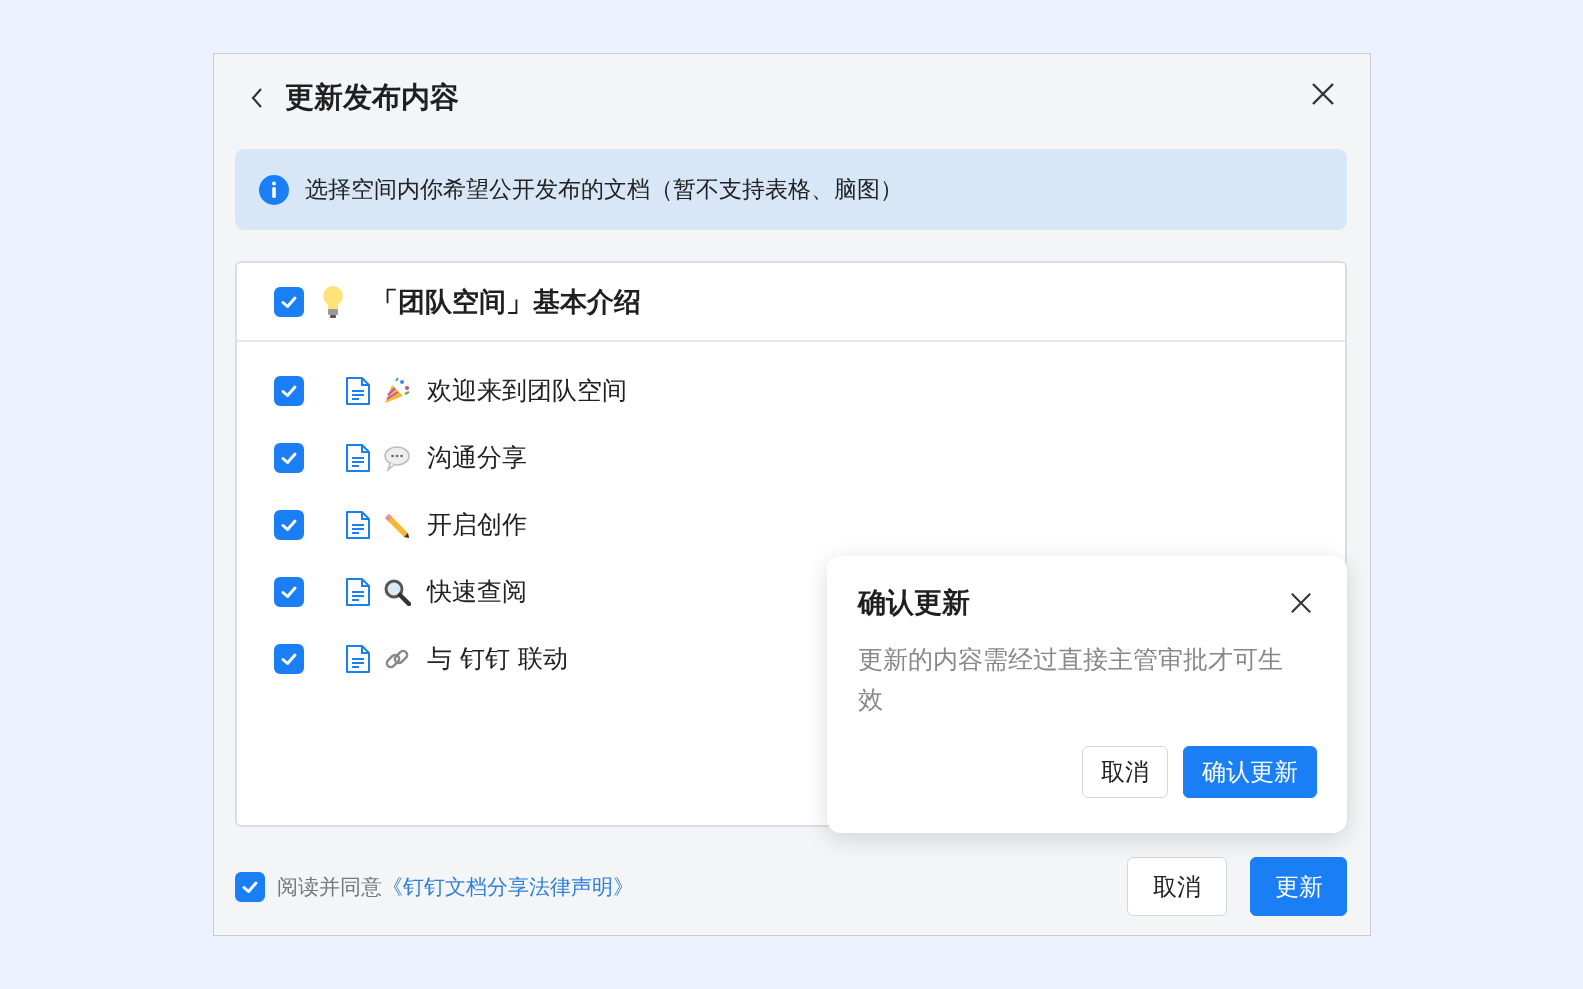 Image resolution: width=1583 pixels, height=989 pixels. I want to click on agreement-text: 阅读并同意《钉钉文档分享法律声明》, so click(455, 887).